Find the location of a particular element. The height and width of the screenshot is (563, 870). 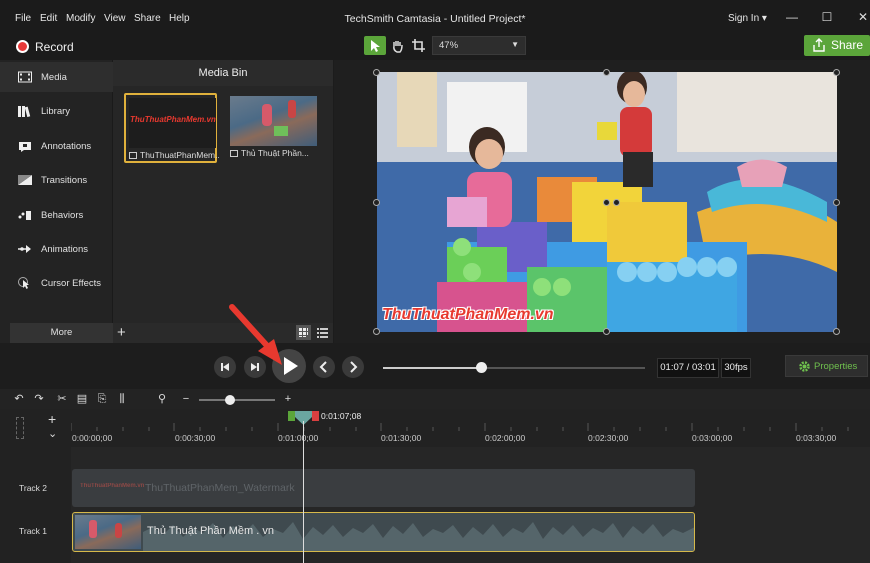

add-track-icon: + is located at coordinates (52, 419).